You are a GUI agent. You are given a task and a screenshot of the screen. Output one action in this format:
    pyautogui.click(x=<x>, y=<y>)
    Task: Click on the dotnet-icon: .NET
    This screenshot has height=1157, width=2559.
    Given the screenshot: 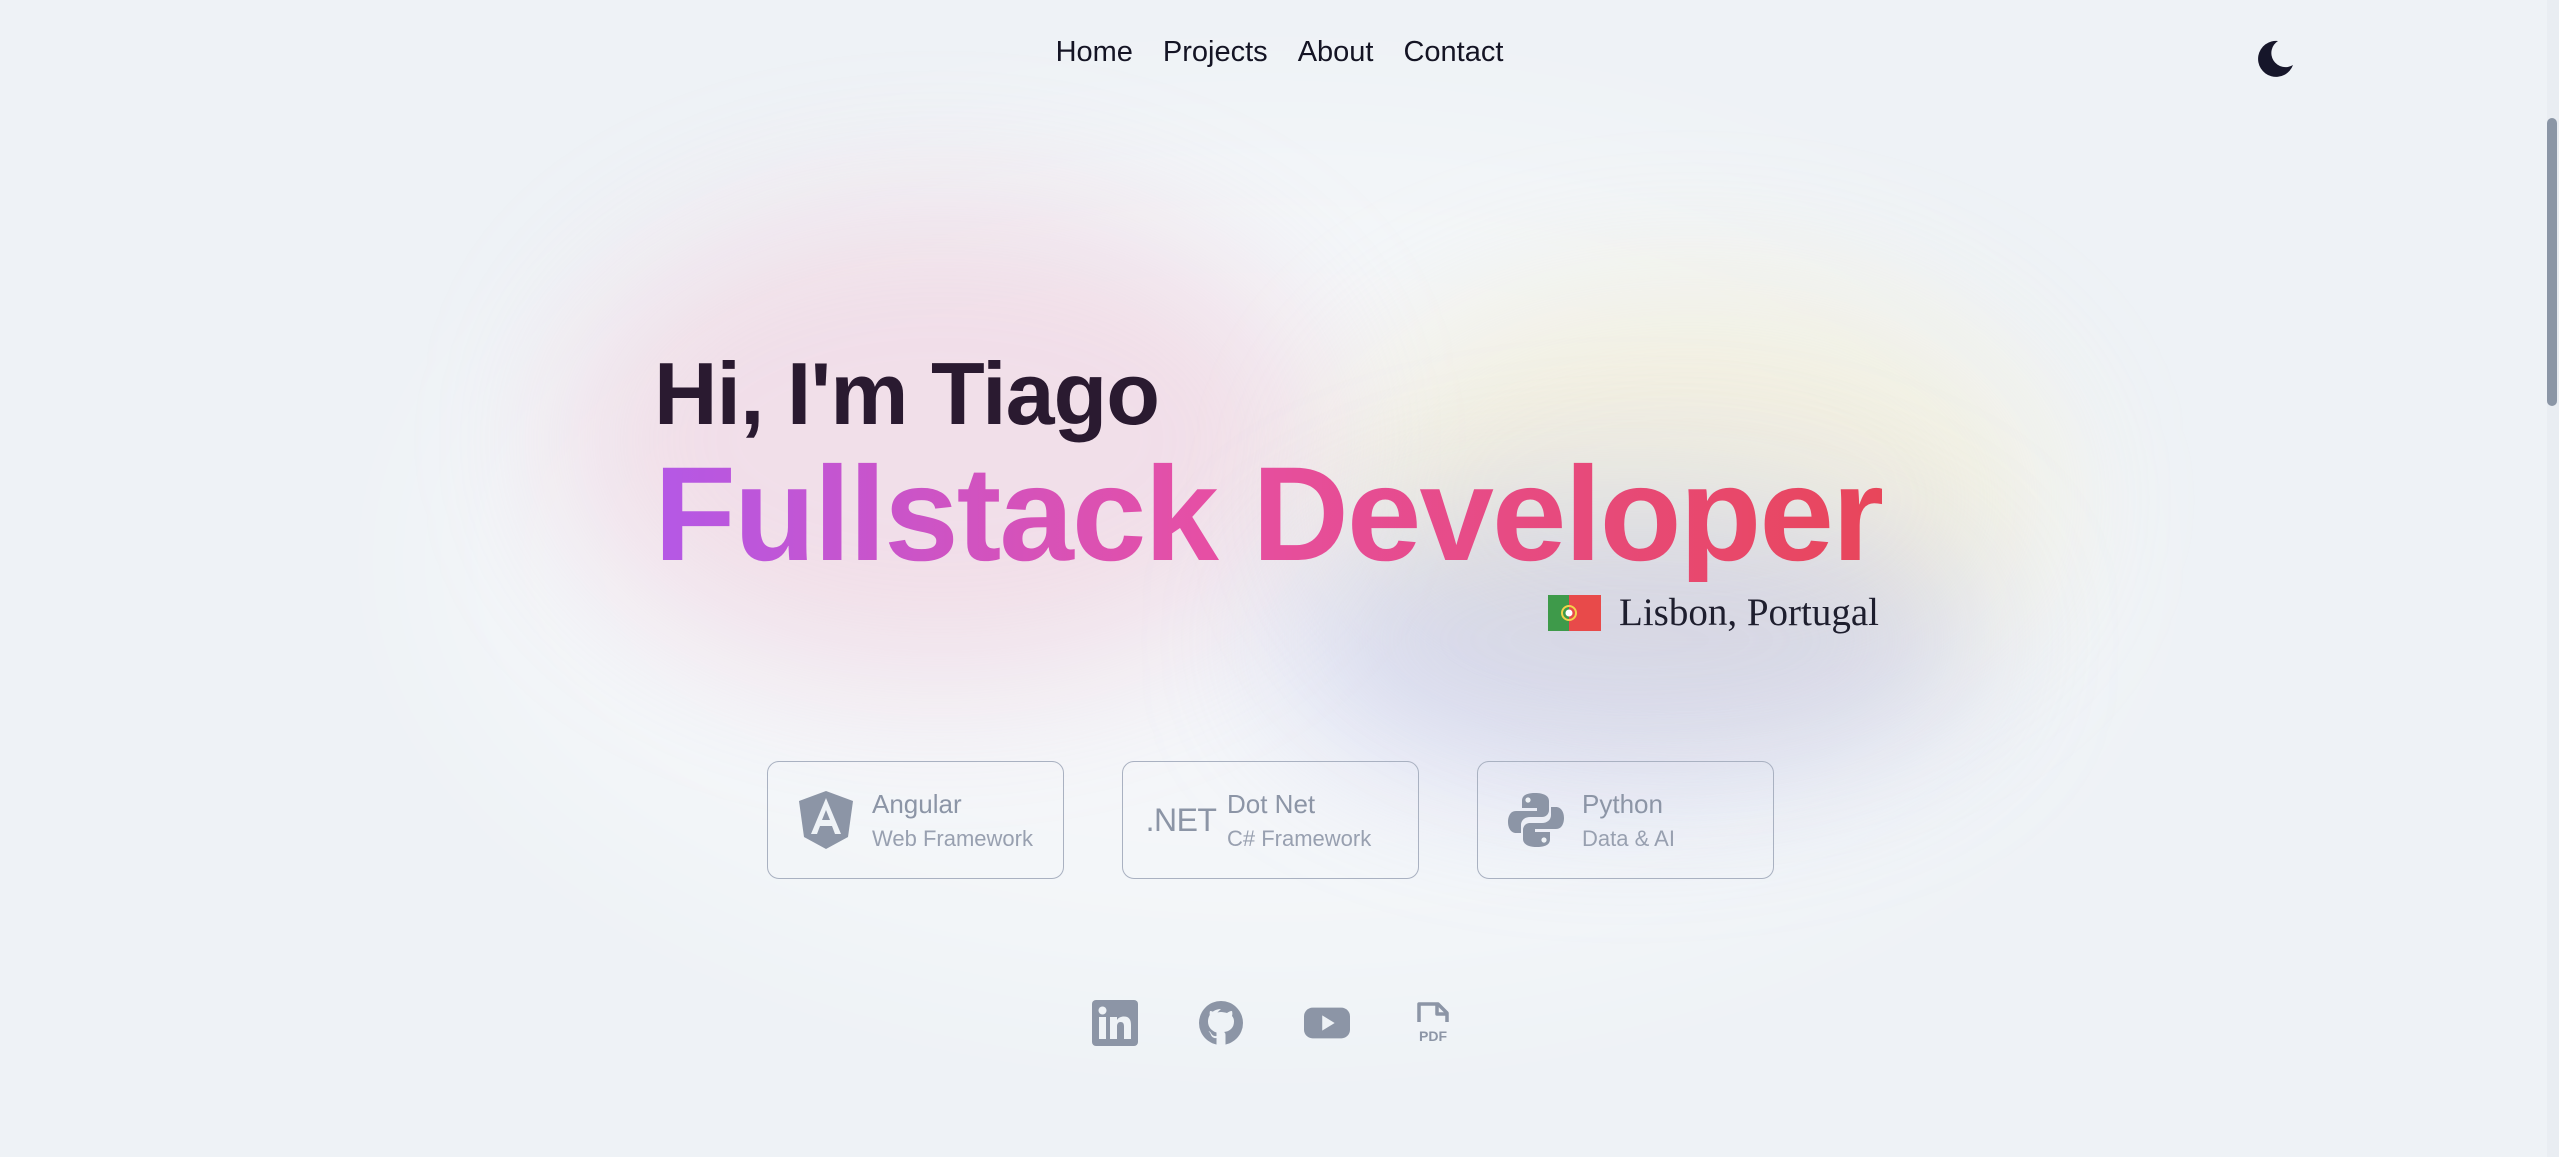 What is the action you would take?
    pyautogui.click(x=1181, y=820)
    